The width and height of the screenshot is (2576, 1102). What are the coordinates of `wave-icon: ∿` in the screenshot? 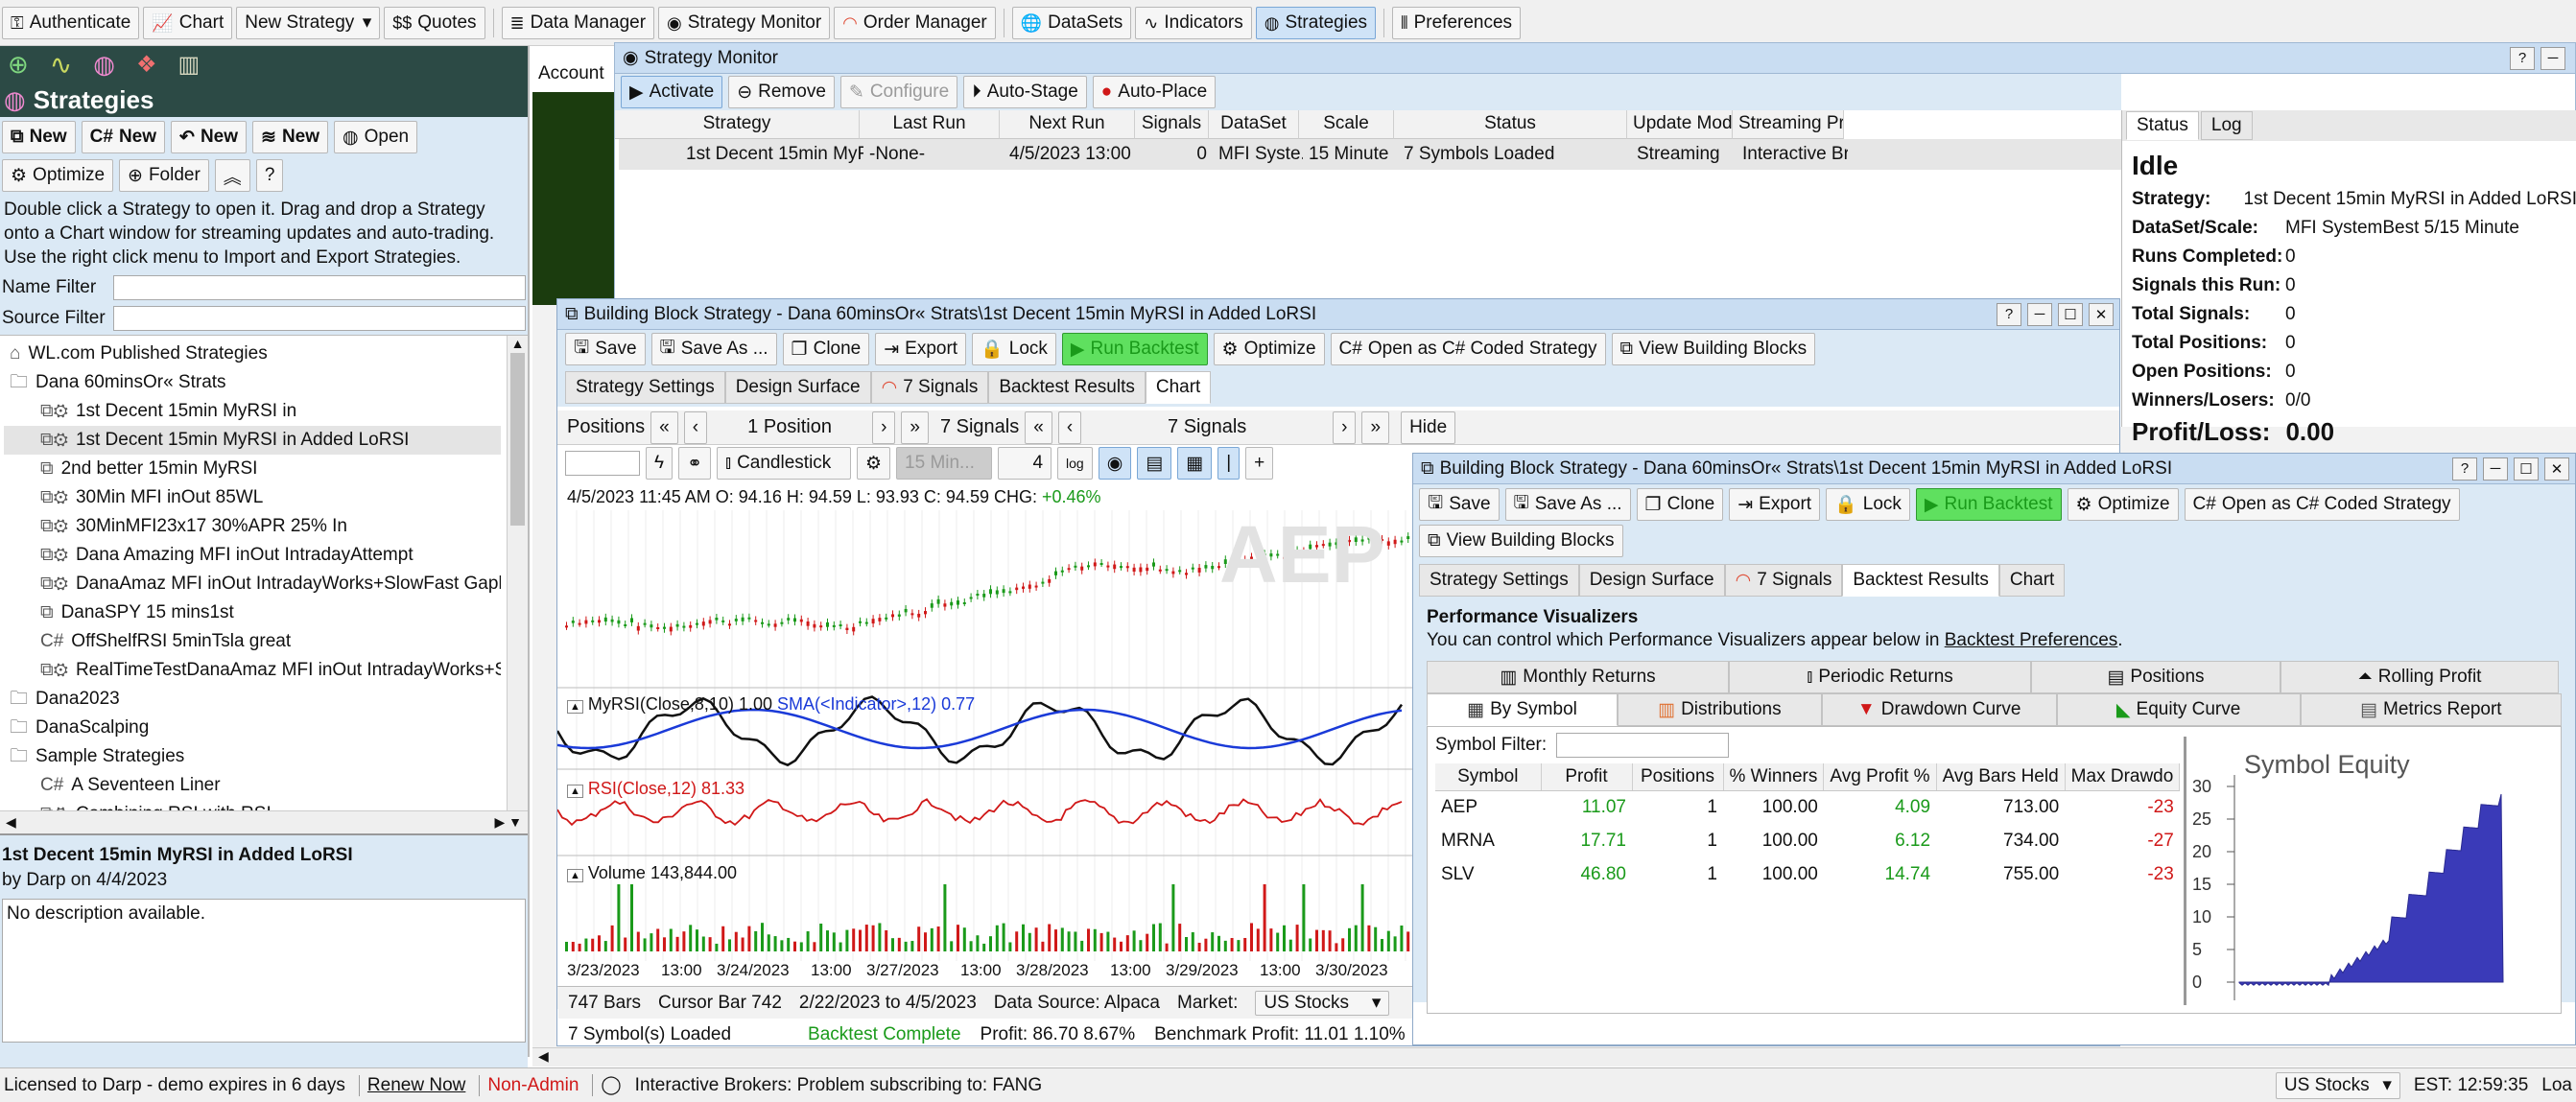 It's located at (61, 65).